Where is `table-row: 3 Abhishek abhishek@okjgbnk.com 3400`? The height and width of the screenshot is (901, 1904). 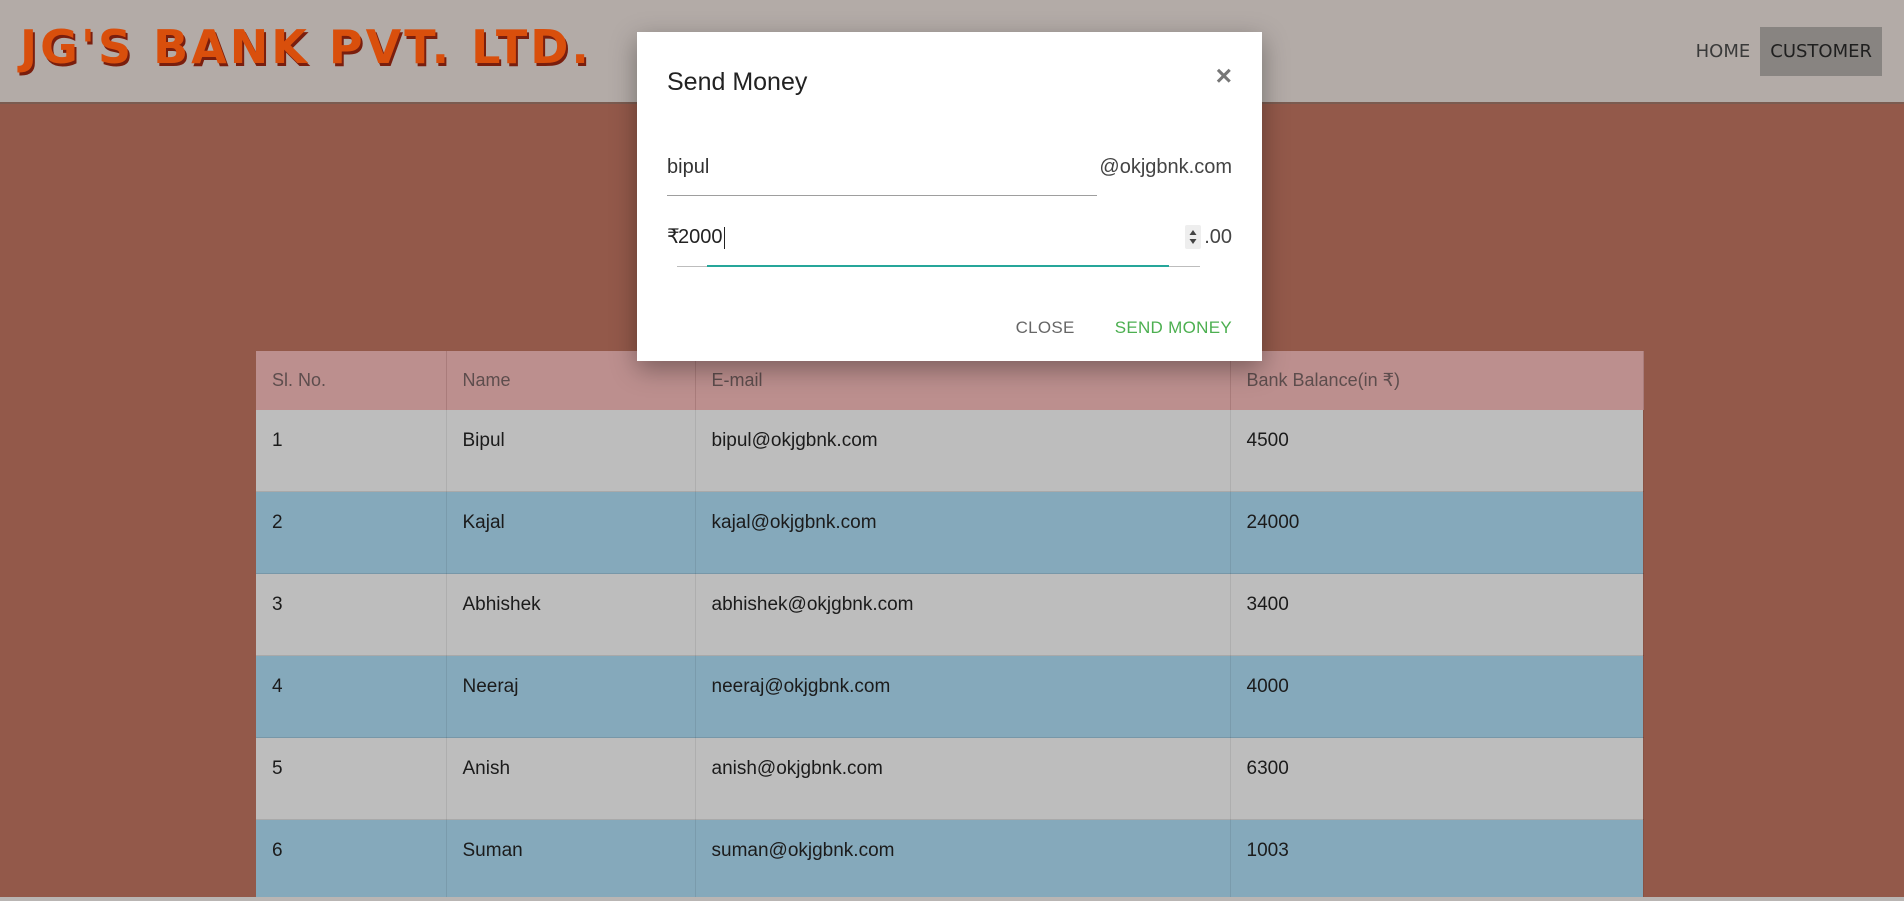
table-row: 3 Abhishek abhishek@okjgbnk.com 3400 is located at coordinates (950, 614).